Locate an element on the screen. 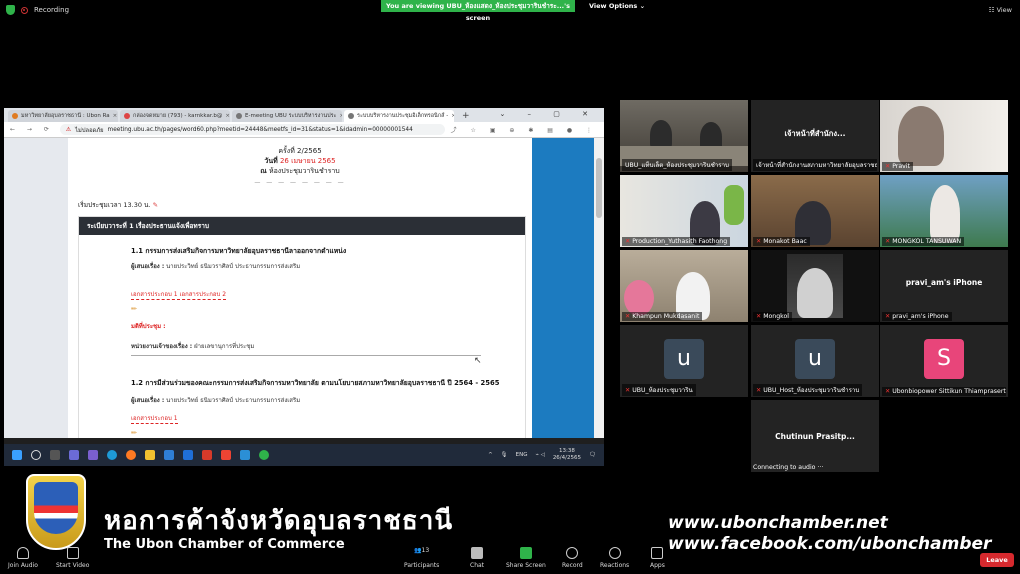  chat-button: Chat is located at coordinates (477, 558).